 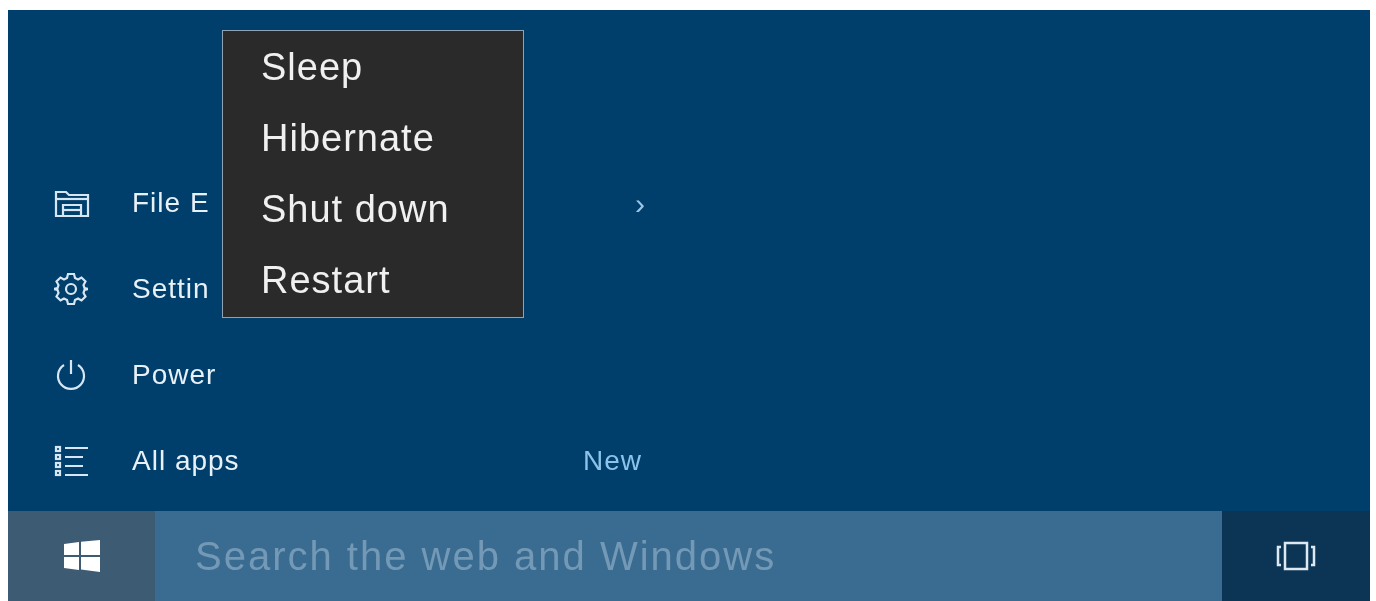 What do you see at coordinates (640, 203) in the screenshot?
I see `chevron-glyph: ›` at bounding box center [640, 203].